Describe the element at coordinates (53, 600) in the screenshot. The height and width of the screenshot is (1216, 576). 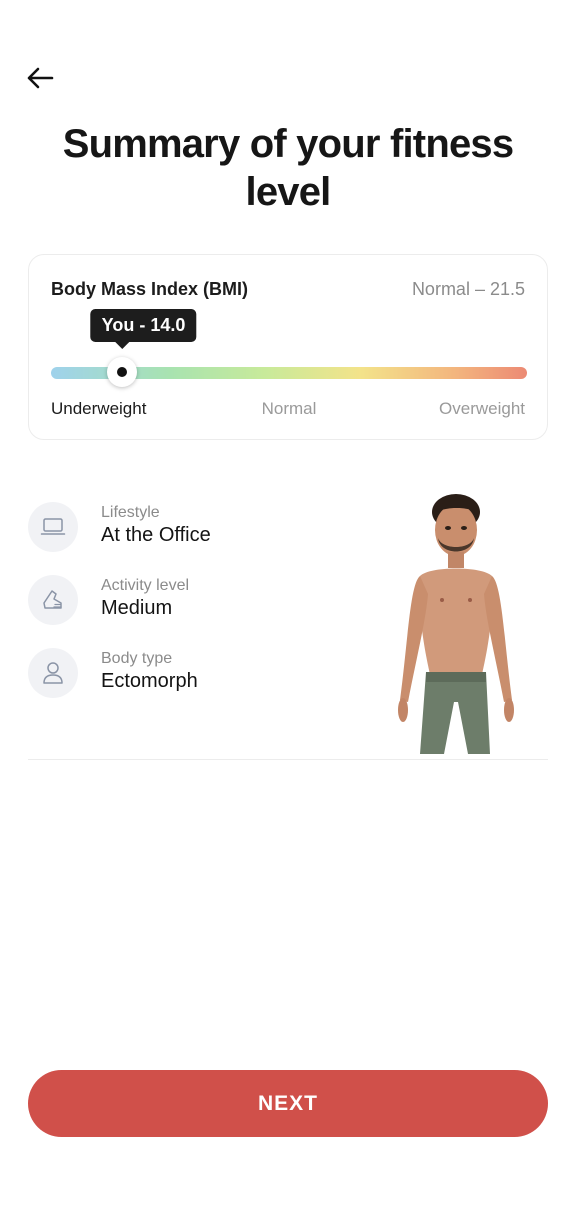
I see `sneaker-icon` at that location.